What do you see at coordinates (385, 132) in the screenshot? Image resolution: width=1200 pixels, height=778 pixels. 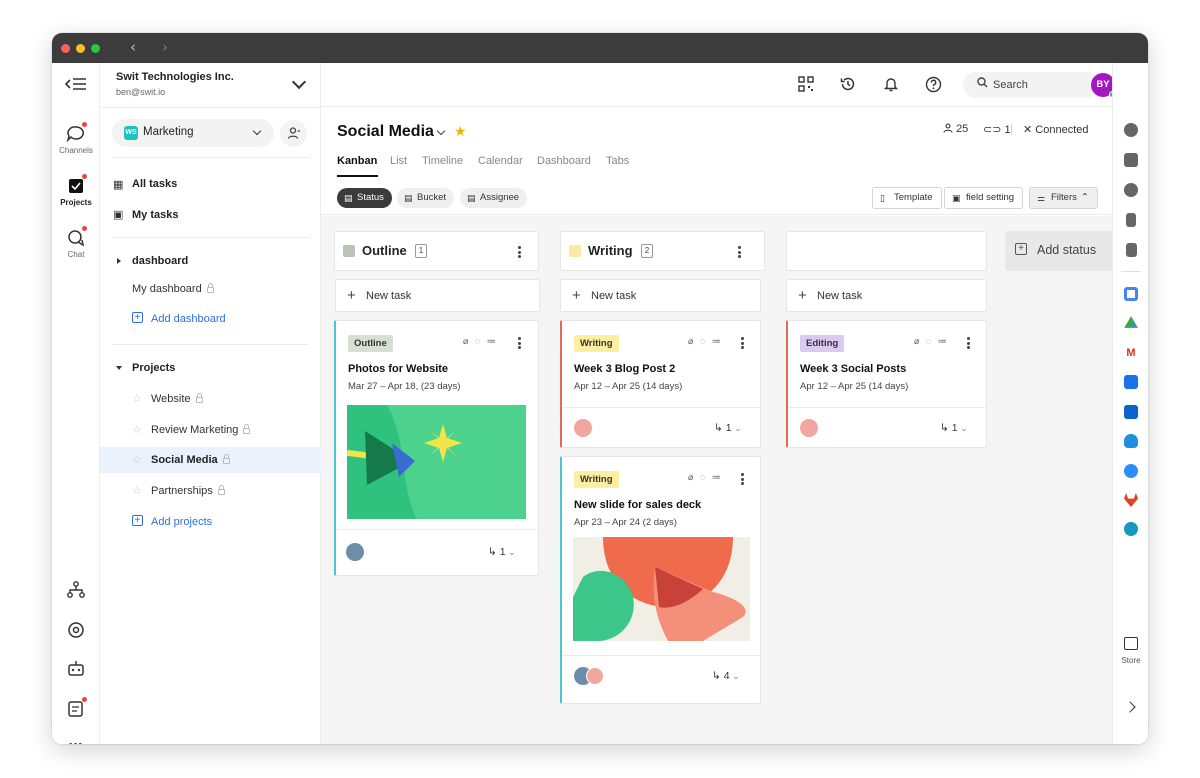 I see `page-title: Social Media` at bounding box center [385, 132].